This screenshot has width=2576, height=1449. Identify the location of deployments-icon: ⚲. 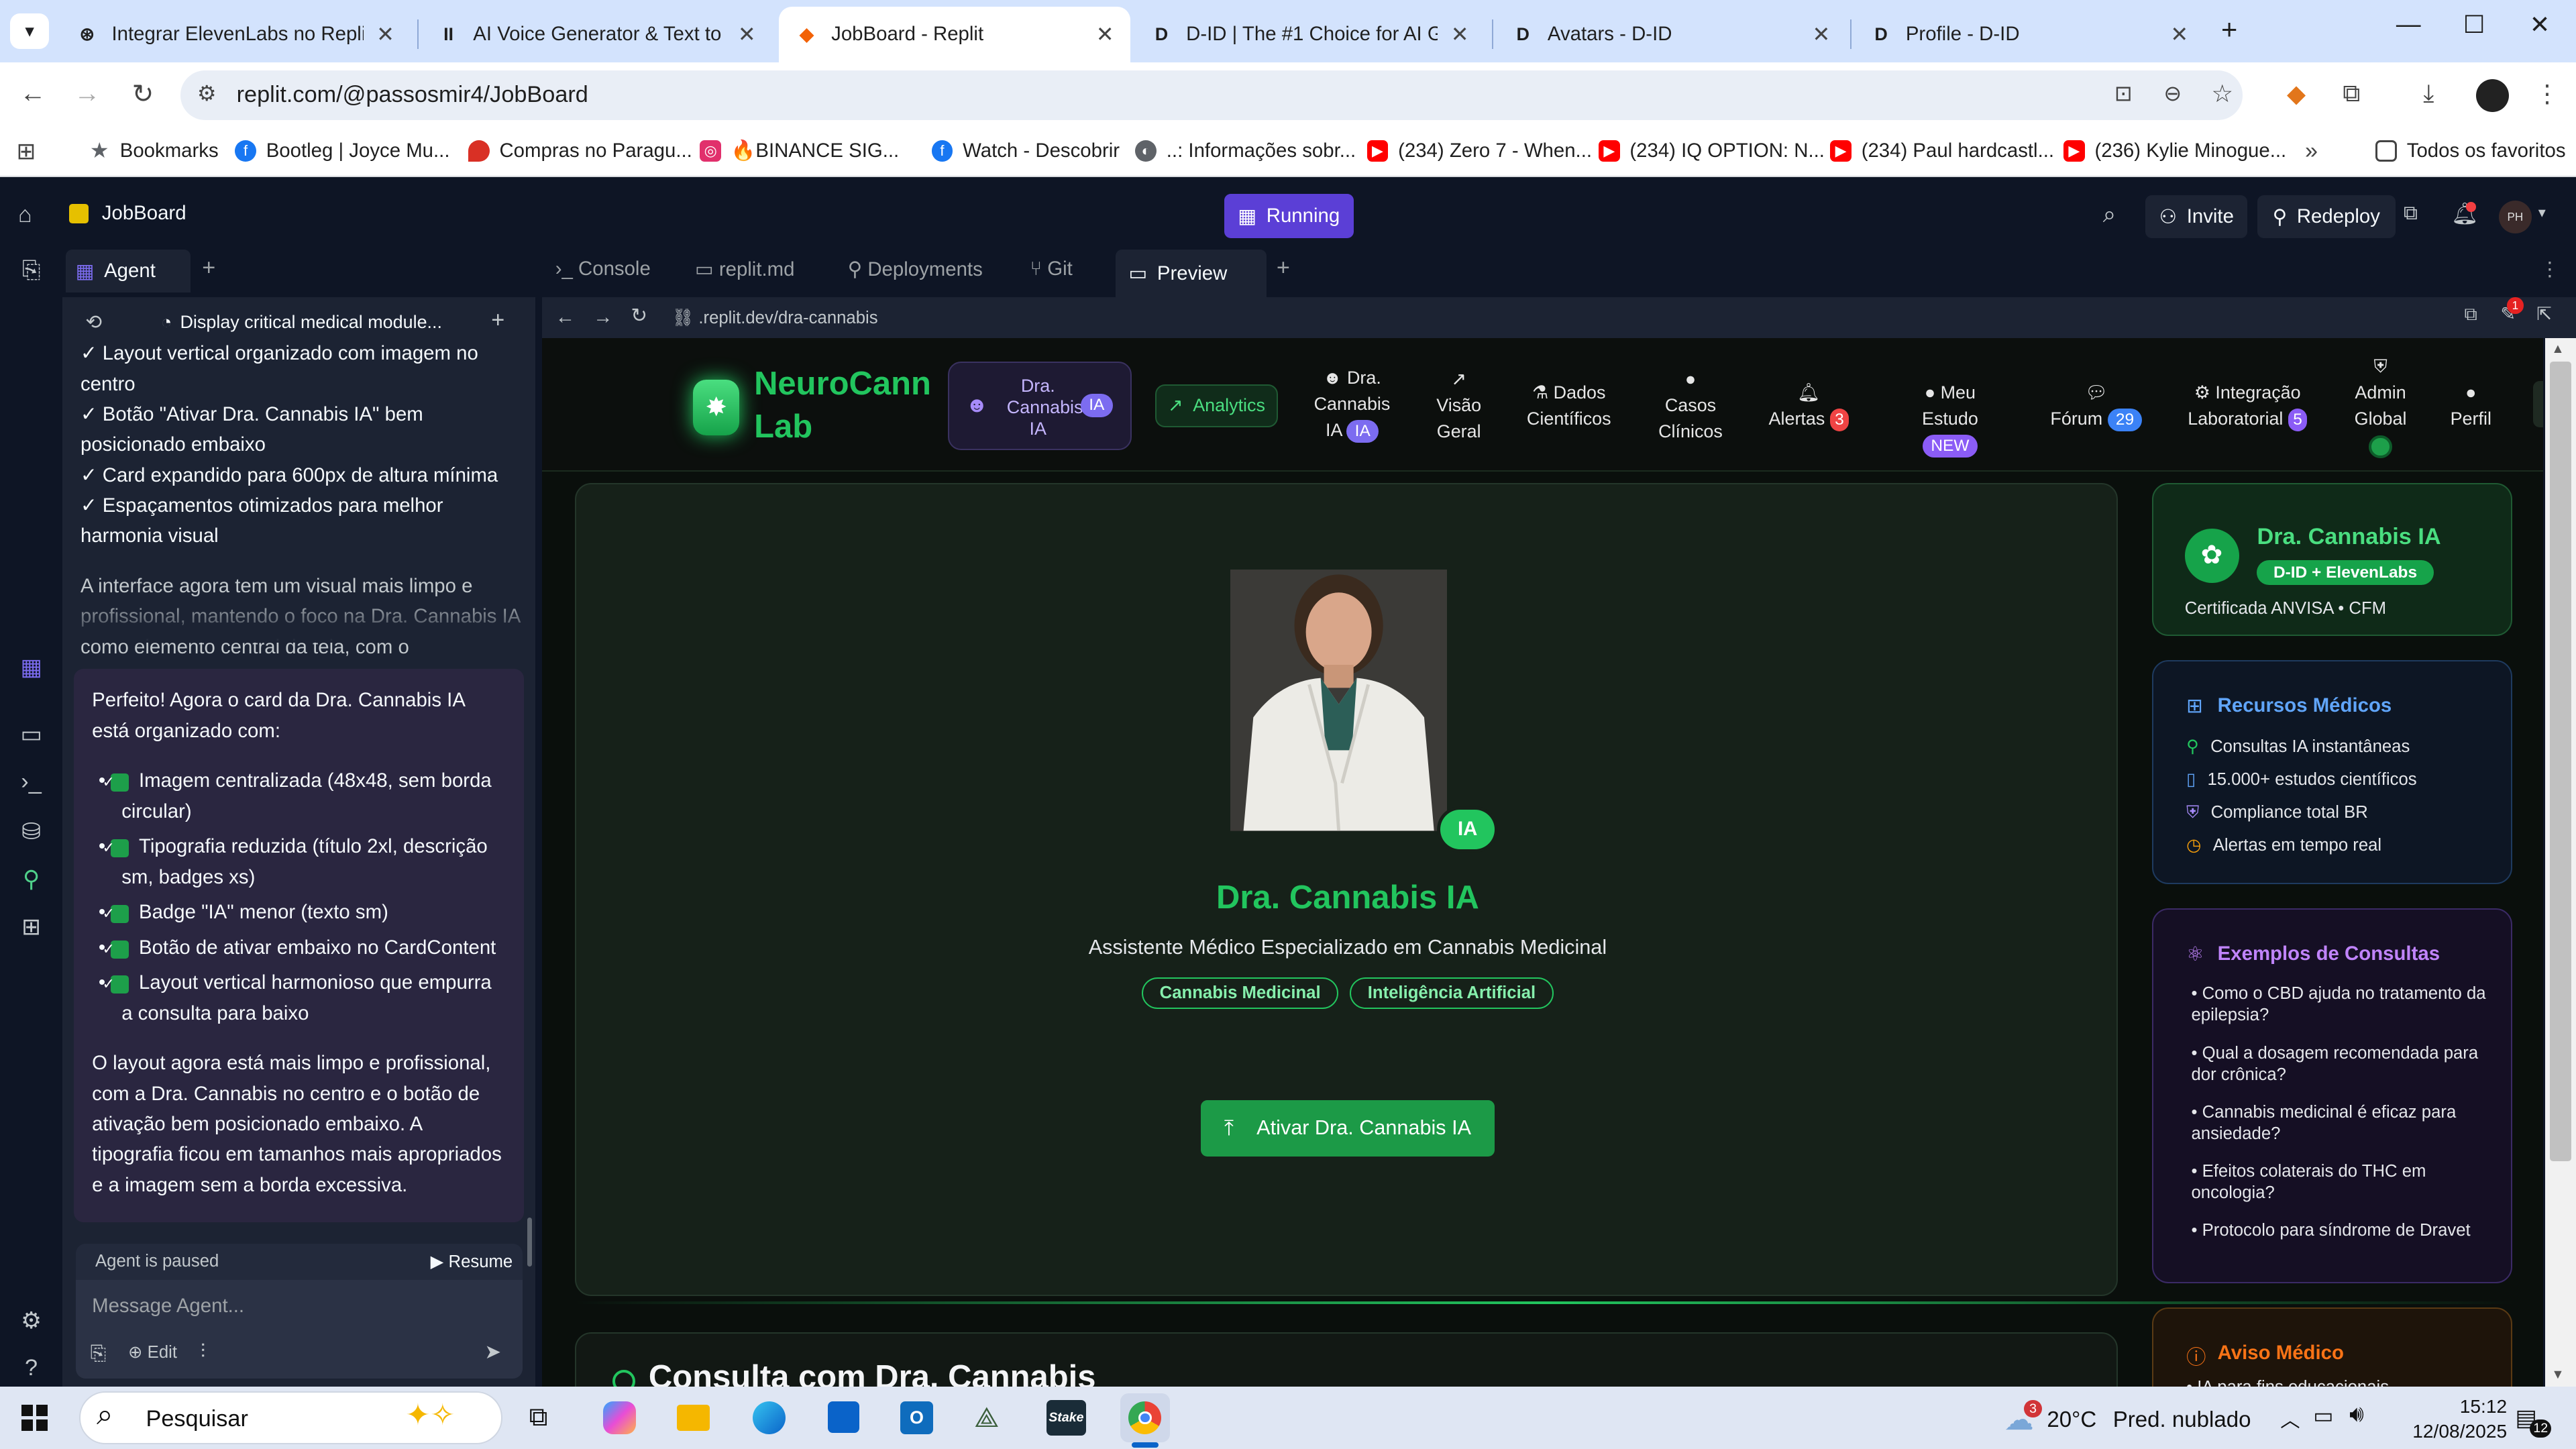
(31, 879).